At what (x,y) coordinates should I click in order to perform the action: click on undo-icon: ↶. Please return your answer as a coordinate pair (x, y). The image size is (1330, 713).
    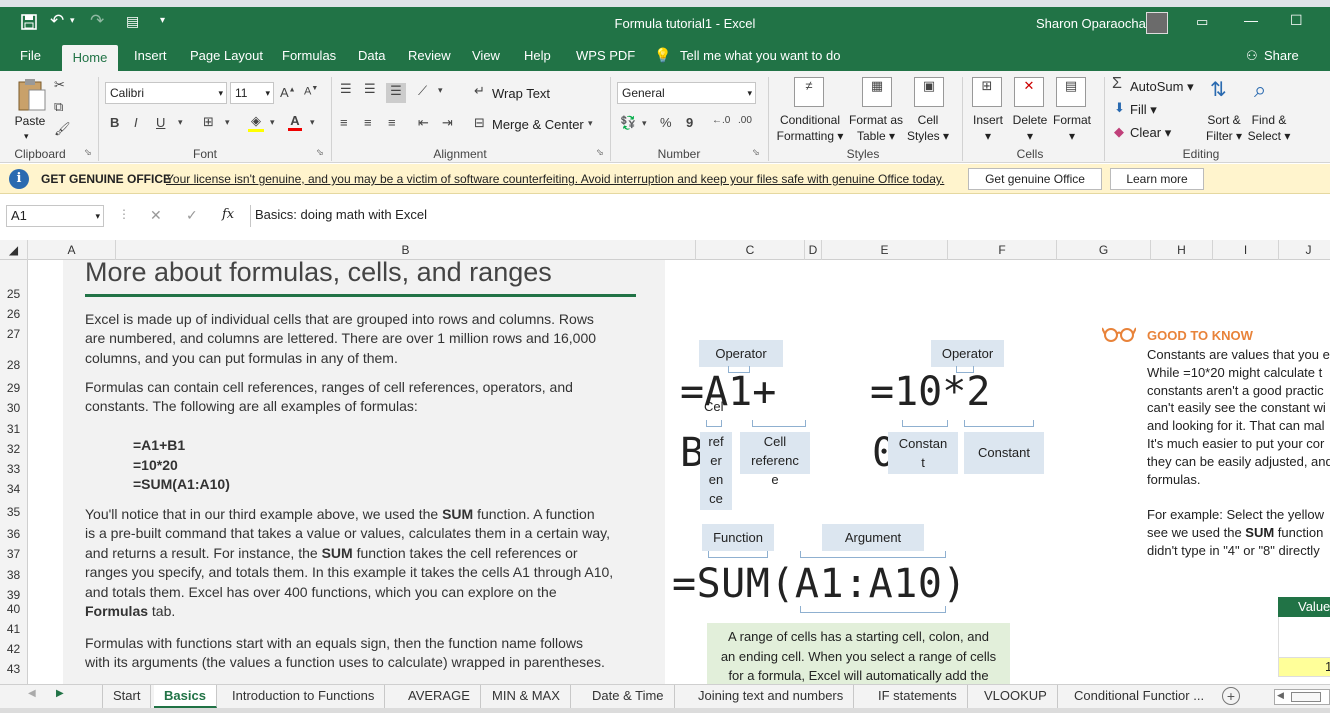
    Looking at the image, I should click on (57, 21).